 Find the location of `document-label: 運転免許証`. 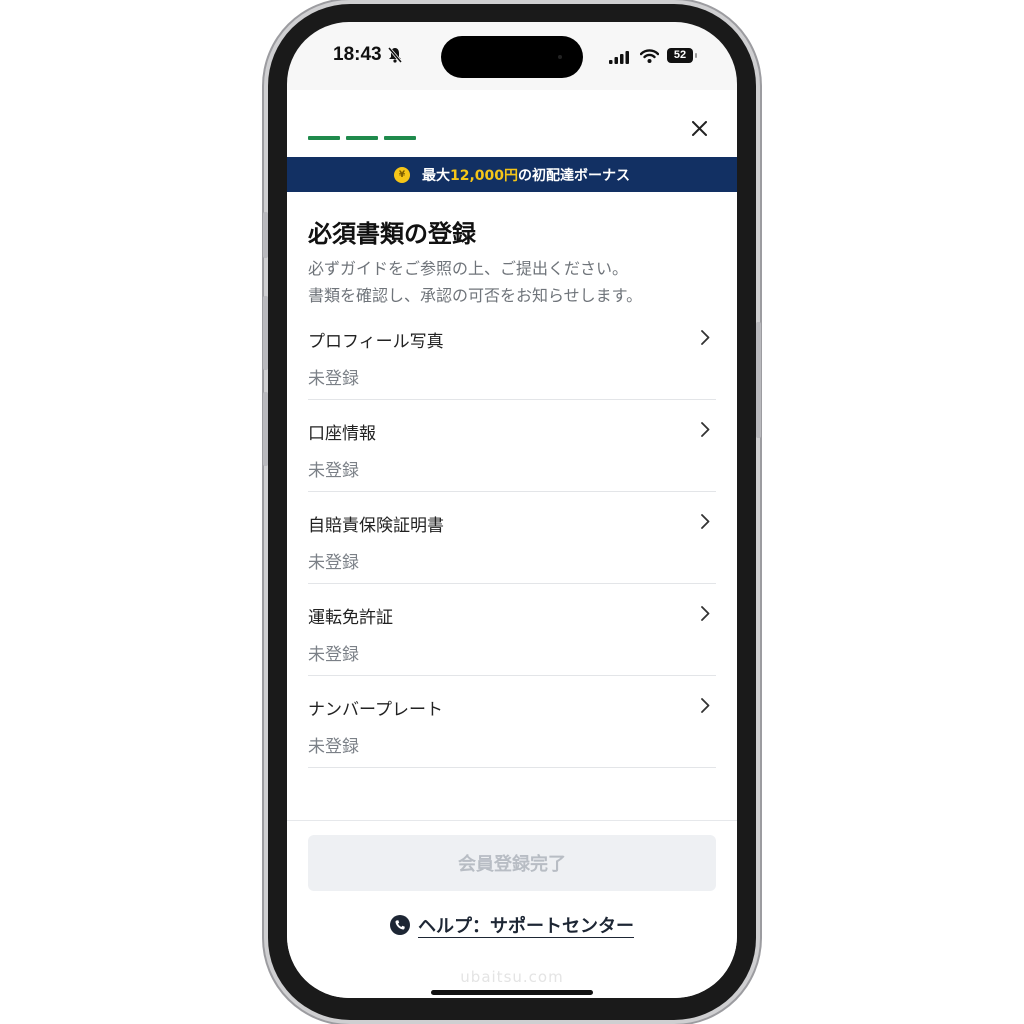

document-label: 運転免許証 is located at coordinates (350, 618).